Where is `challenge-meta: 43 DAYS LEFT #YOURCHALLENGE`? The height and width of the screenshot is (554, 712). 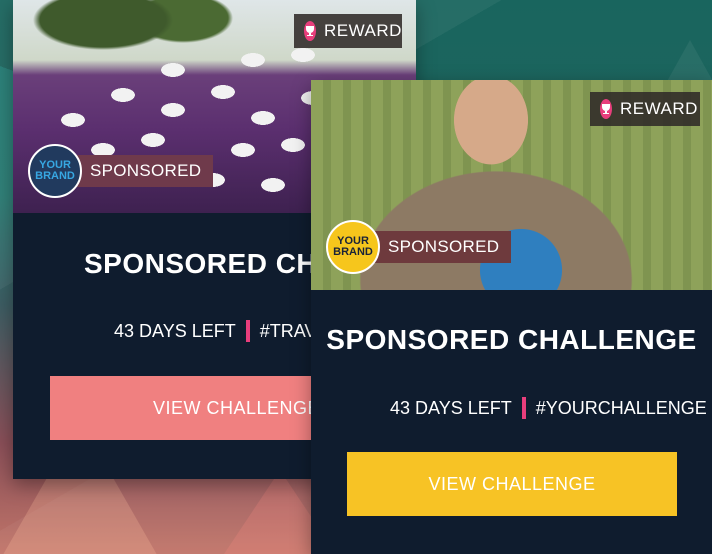 challenge-meta: 43 DAYS LEFT #YOURCHALLENGE is located at coordinates (548, 408).